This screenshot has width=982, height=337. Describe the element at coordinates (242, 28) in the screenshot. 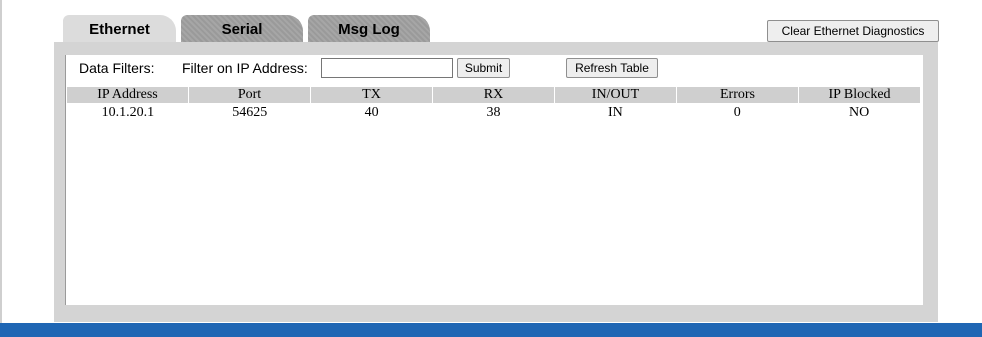

I see `tab-serial: Serial` at that location.